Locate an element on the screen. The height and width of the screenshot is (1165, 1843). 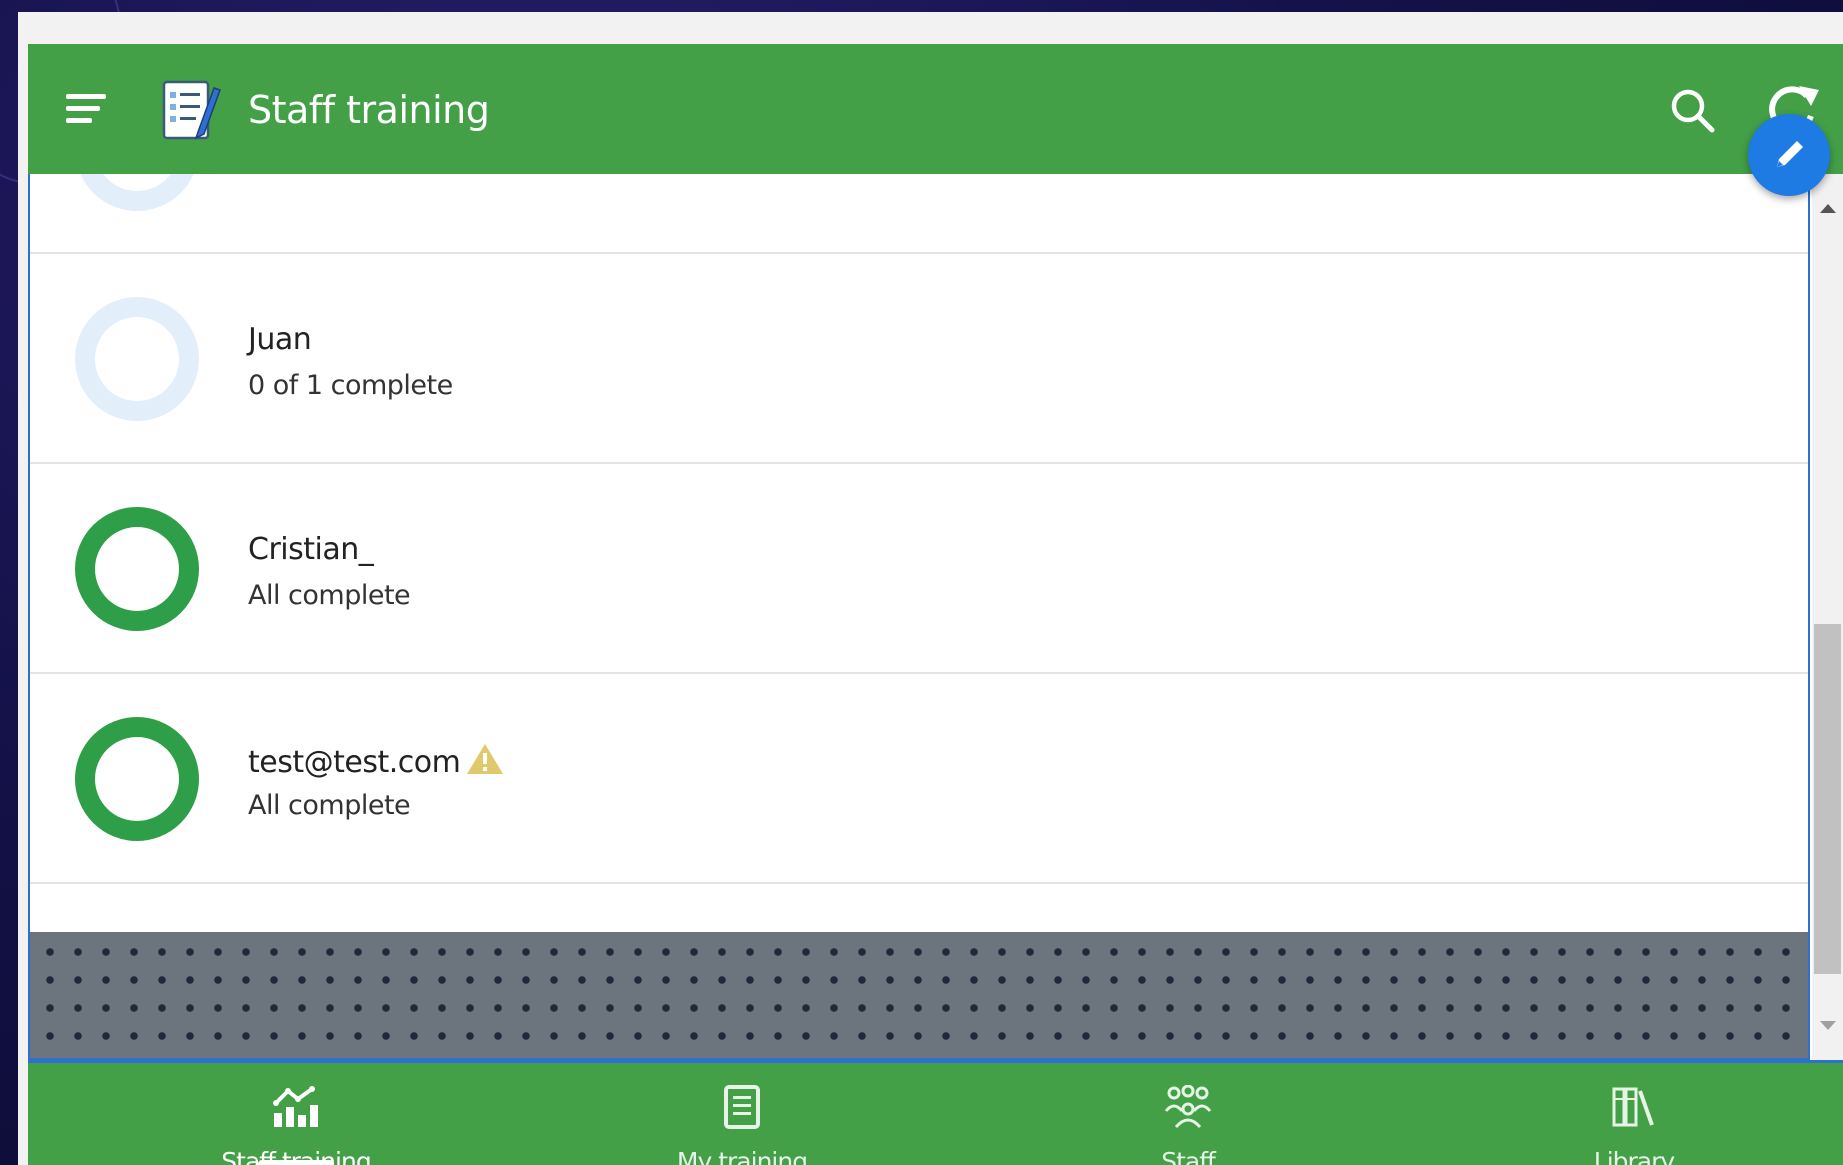
staff-name: Juan is located at coordinates (280, 339).